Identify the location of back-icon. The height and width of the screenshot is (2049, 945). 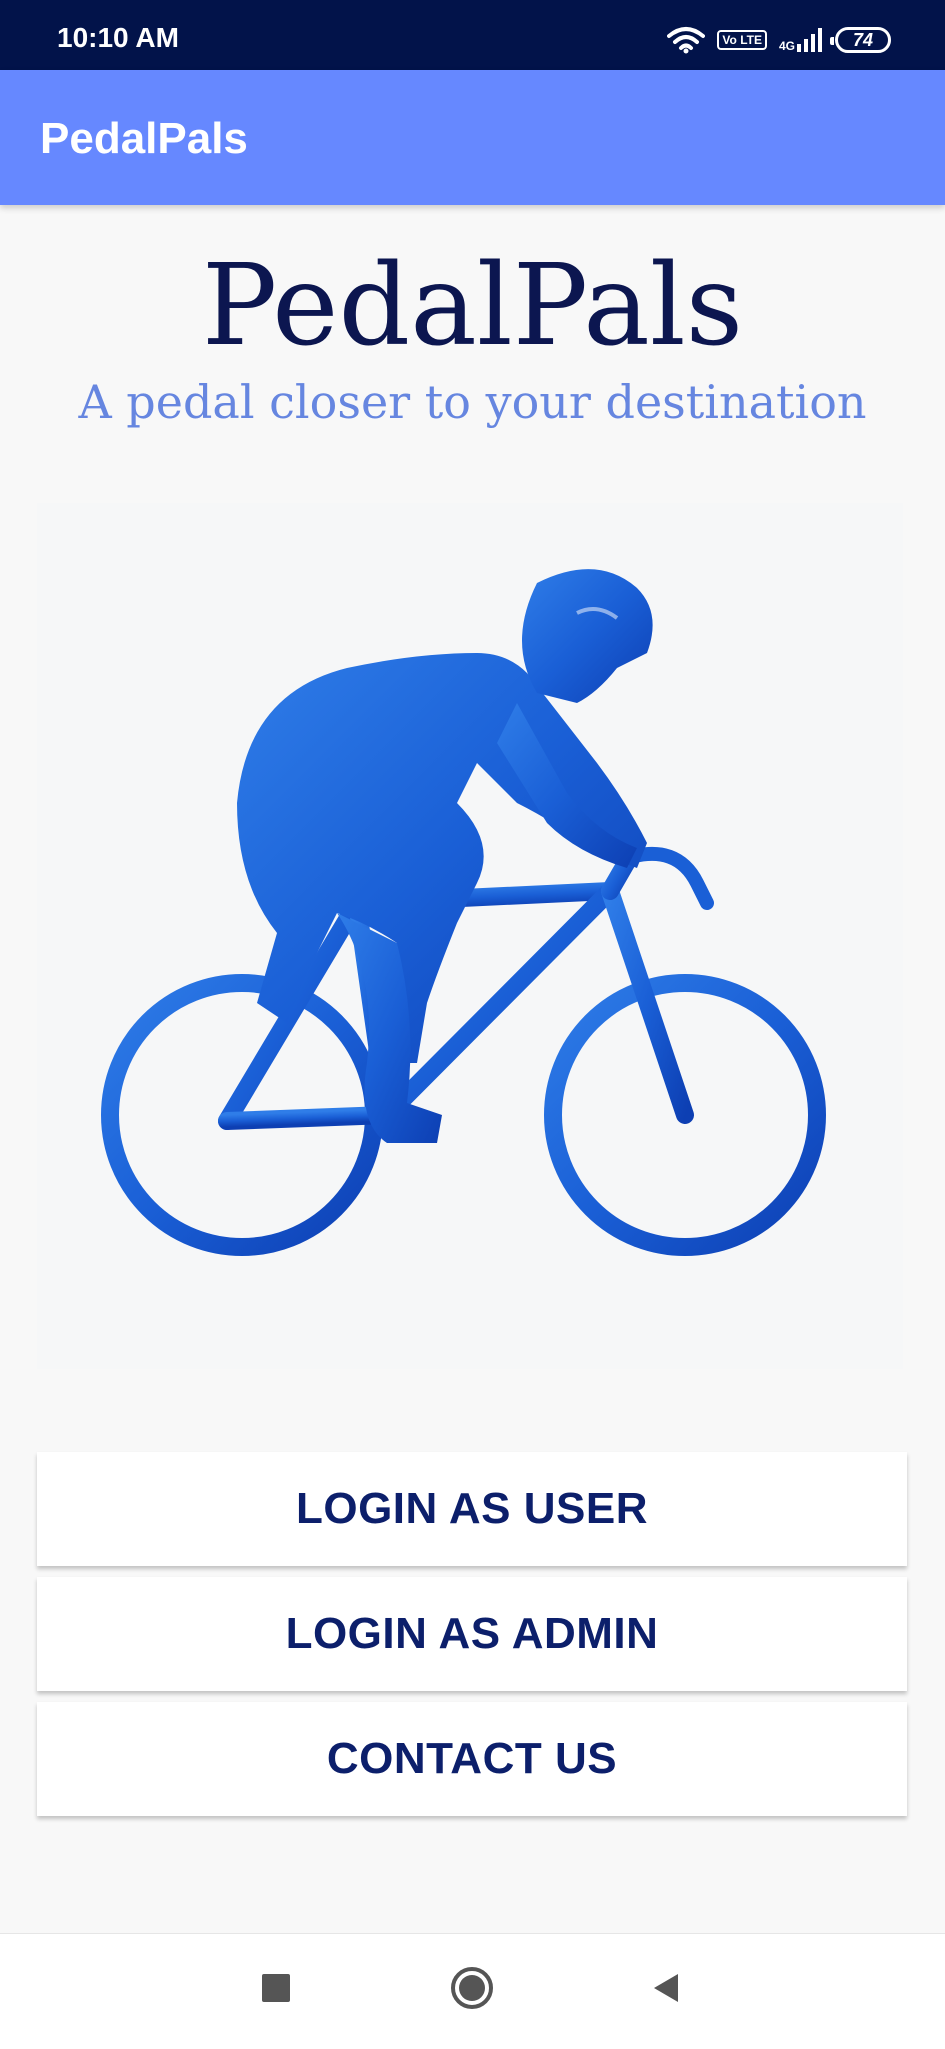
(666, 1988).